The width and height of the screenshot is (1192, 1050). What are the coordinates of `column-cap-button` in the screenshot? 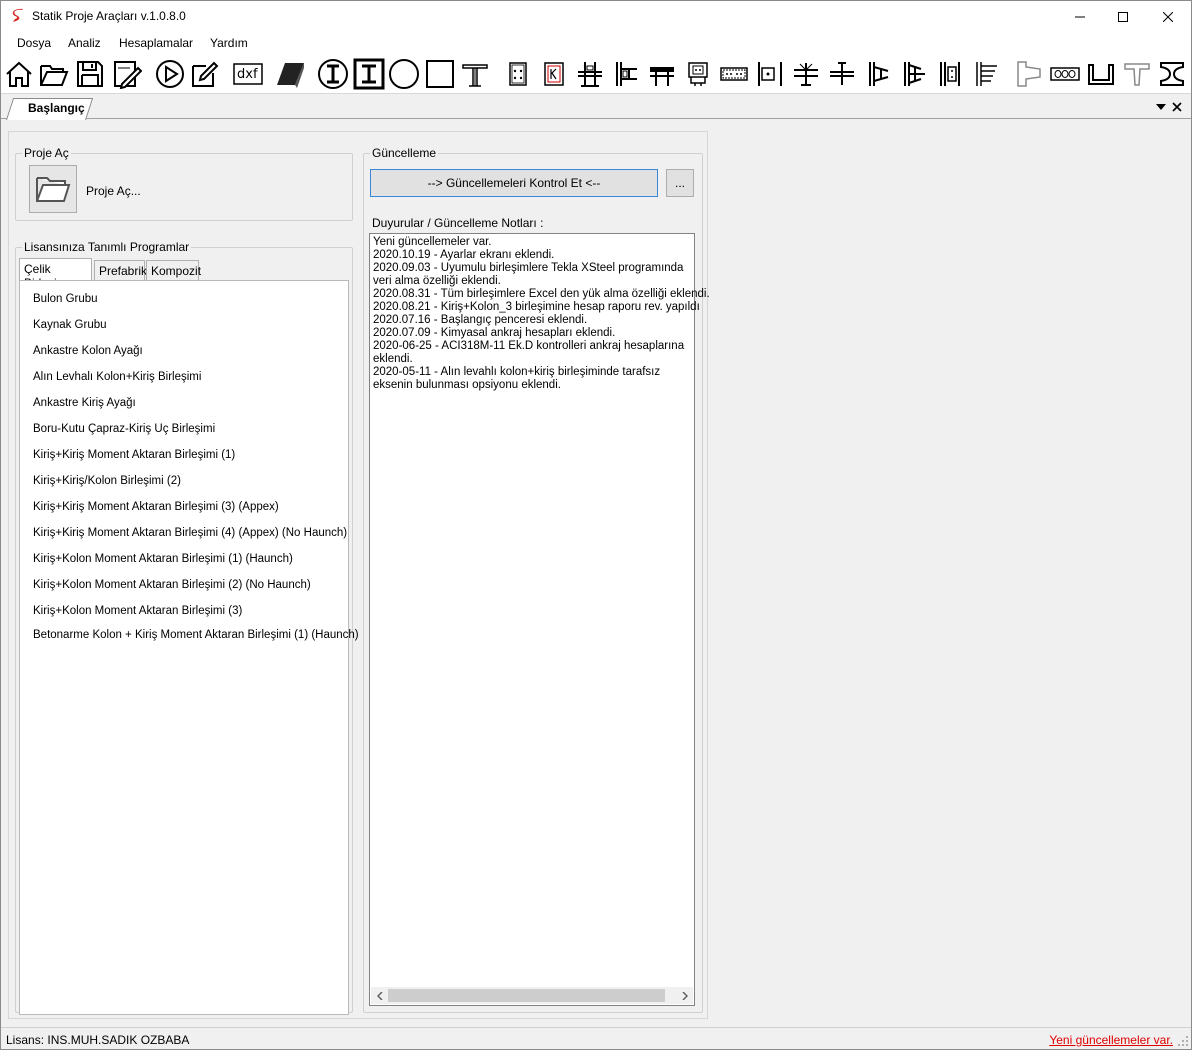 It's located at (878, 74).